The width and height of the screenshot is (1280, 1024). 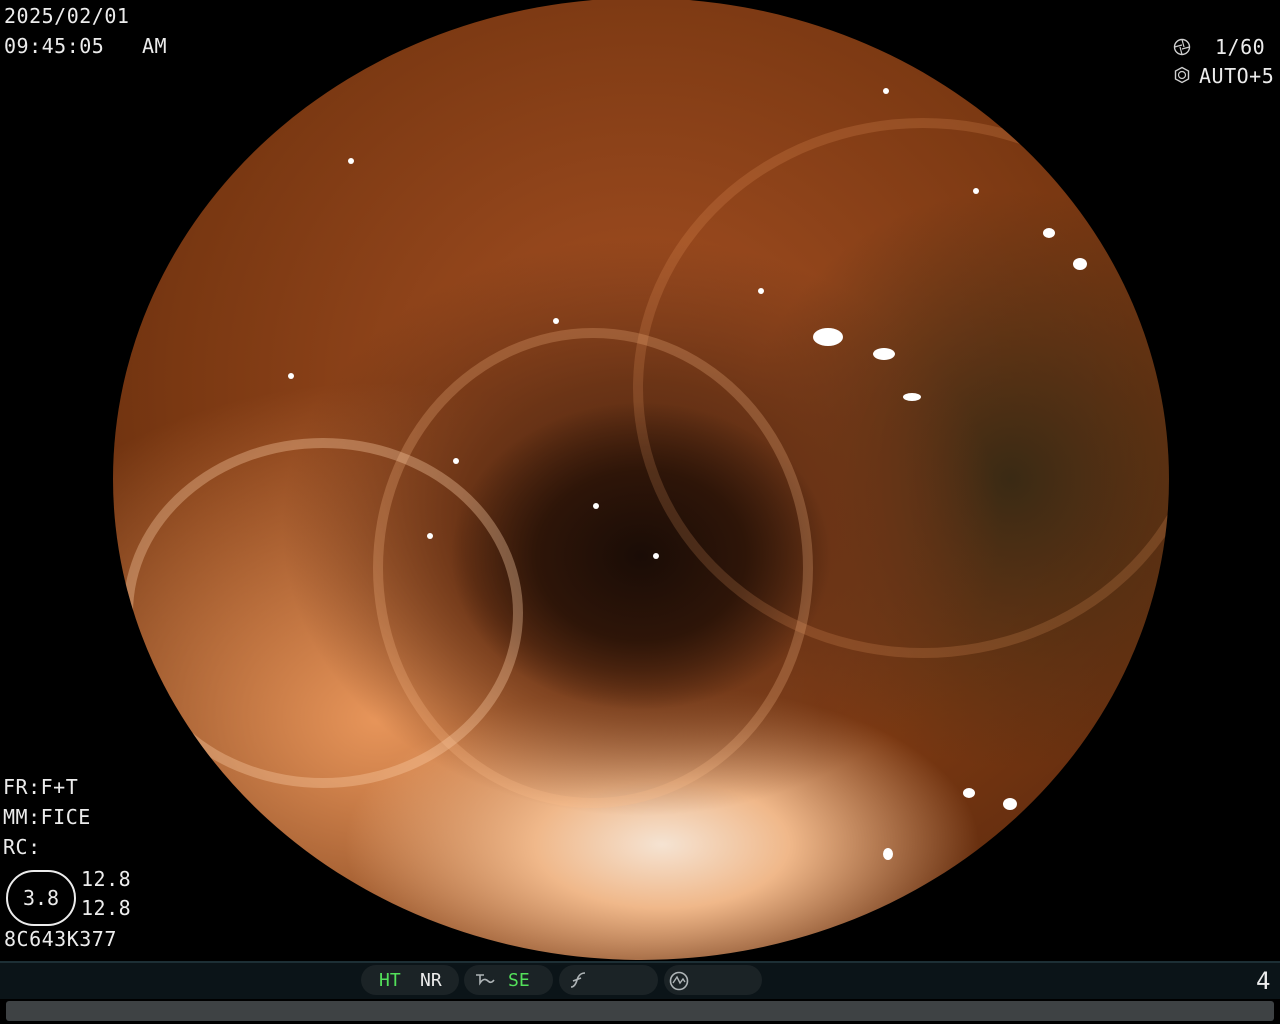 I want to click on time-label: 09:45:05 AM, so click(x=86, y=46).